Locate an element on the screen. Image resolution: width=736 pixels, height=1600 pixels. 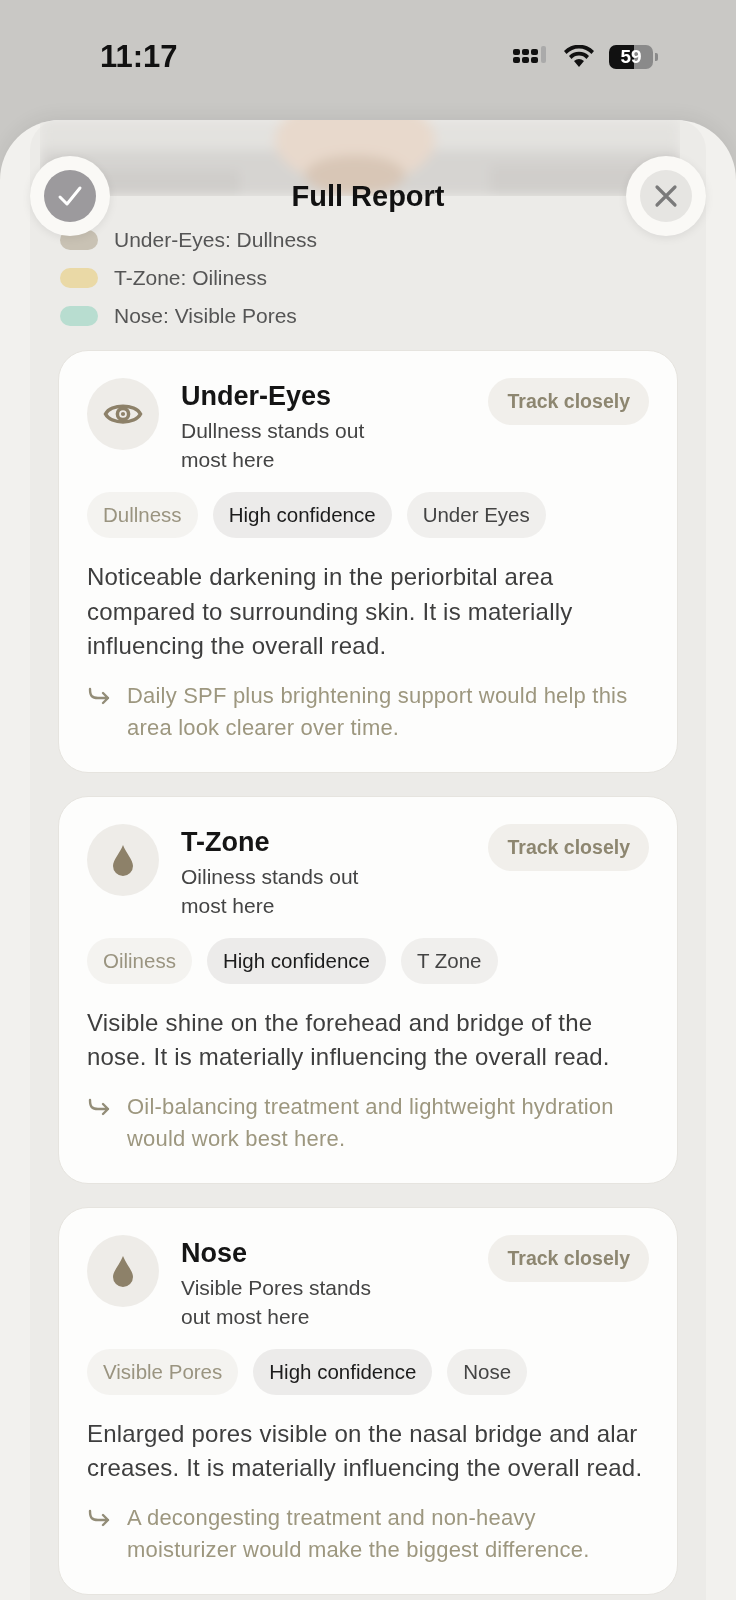
legend-label: Nose: Visible Pores is located at coordinates (205, 316).